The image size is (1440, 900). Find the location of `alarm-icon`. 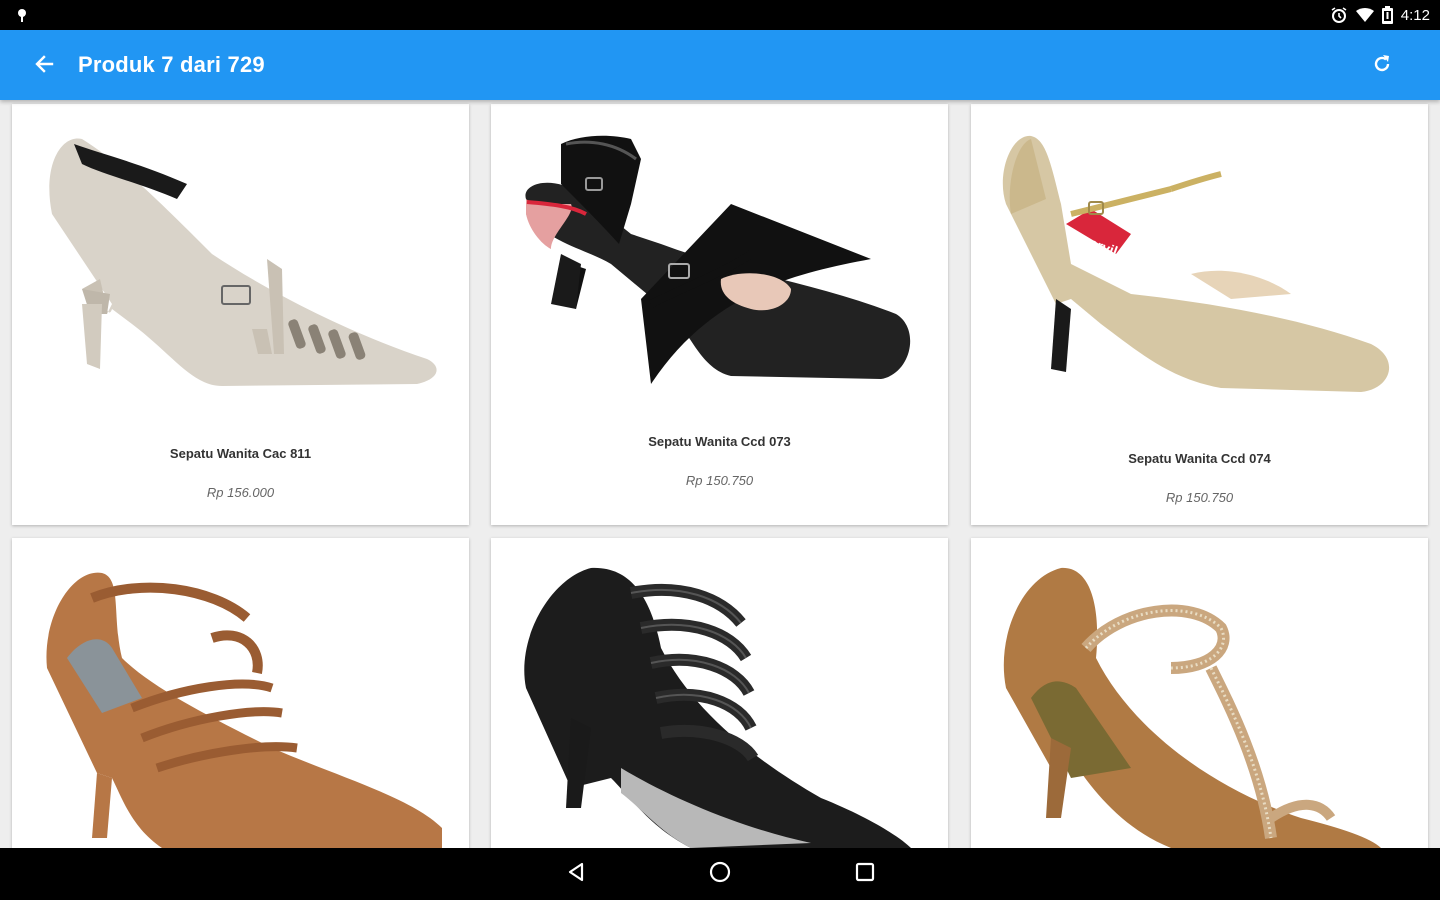

alarm-icon is located at coordinates (1339, 15).